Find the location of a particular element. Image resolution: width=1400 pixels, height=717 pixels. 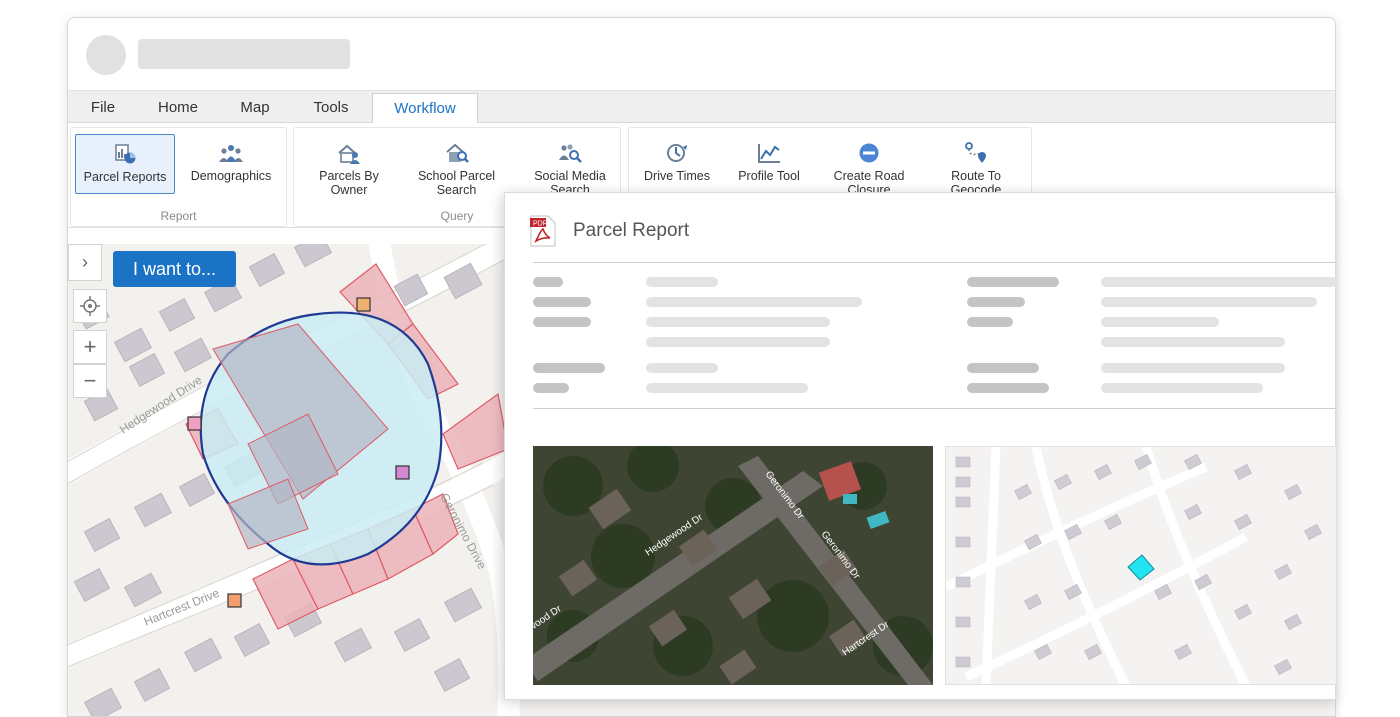

parcel-reports-button: Parcel Reports is located at coordinates (125, 164).